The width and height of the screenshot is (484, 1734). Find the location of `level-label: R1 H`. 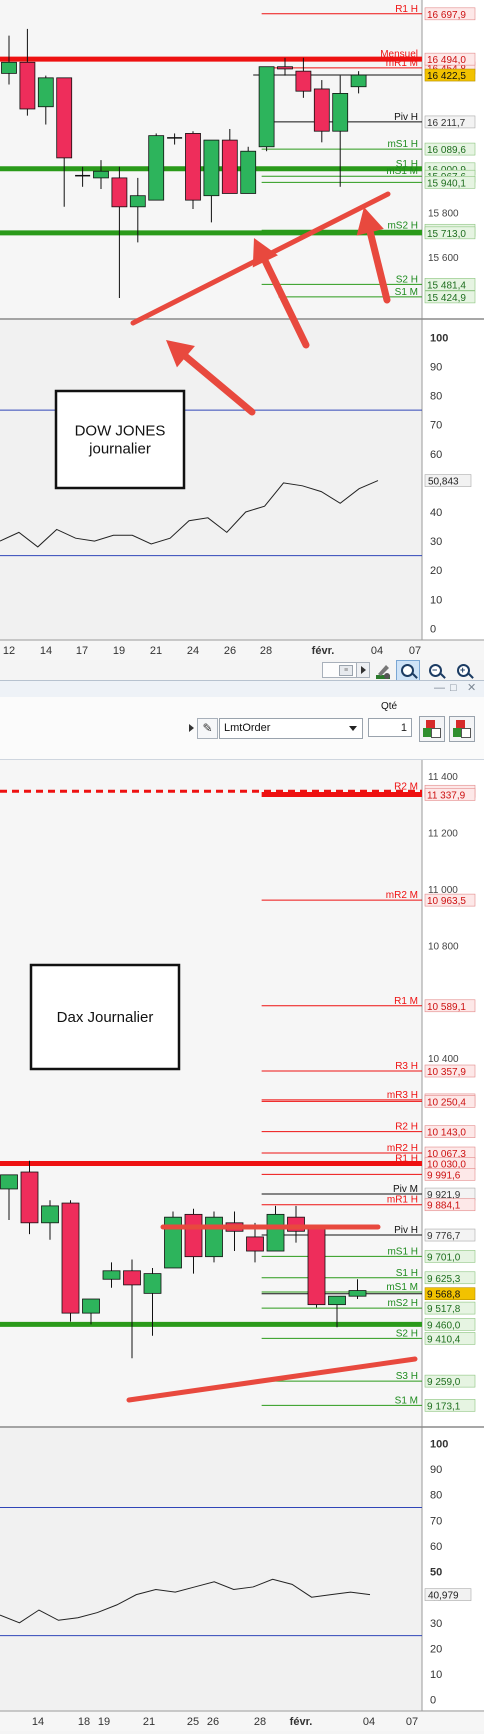

level-label: R1 H is located at coordinates (406, 9).